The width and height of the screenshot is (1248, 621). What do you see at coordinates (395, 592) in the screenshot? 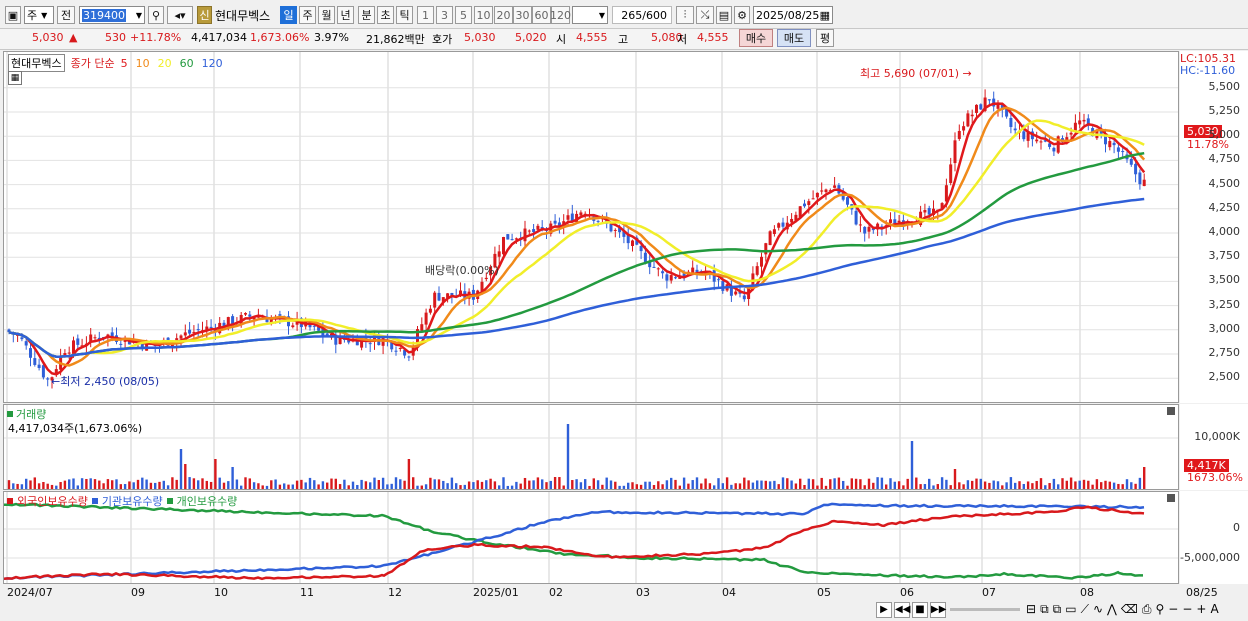
I see `x-axis-label: 12` at bounding box center [395, 592].